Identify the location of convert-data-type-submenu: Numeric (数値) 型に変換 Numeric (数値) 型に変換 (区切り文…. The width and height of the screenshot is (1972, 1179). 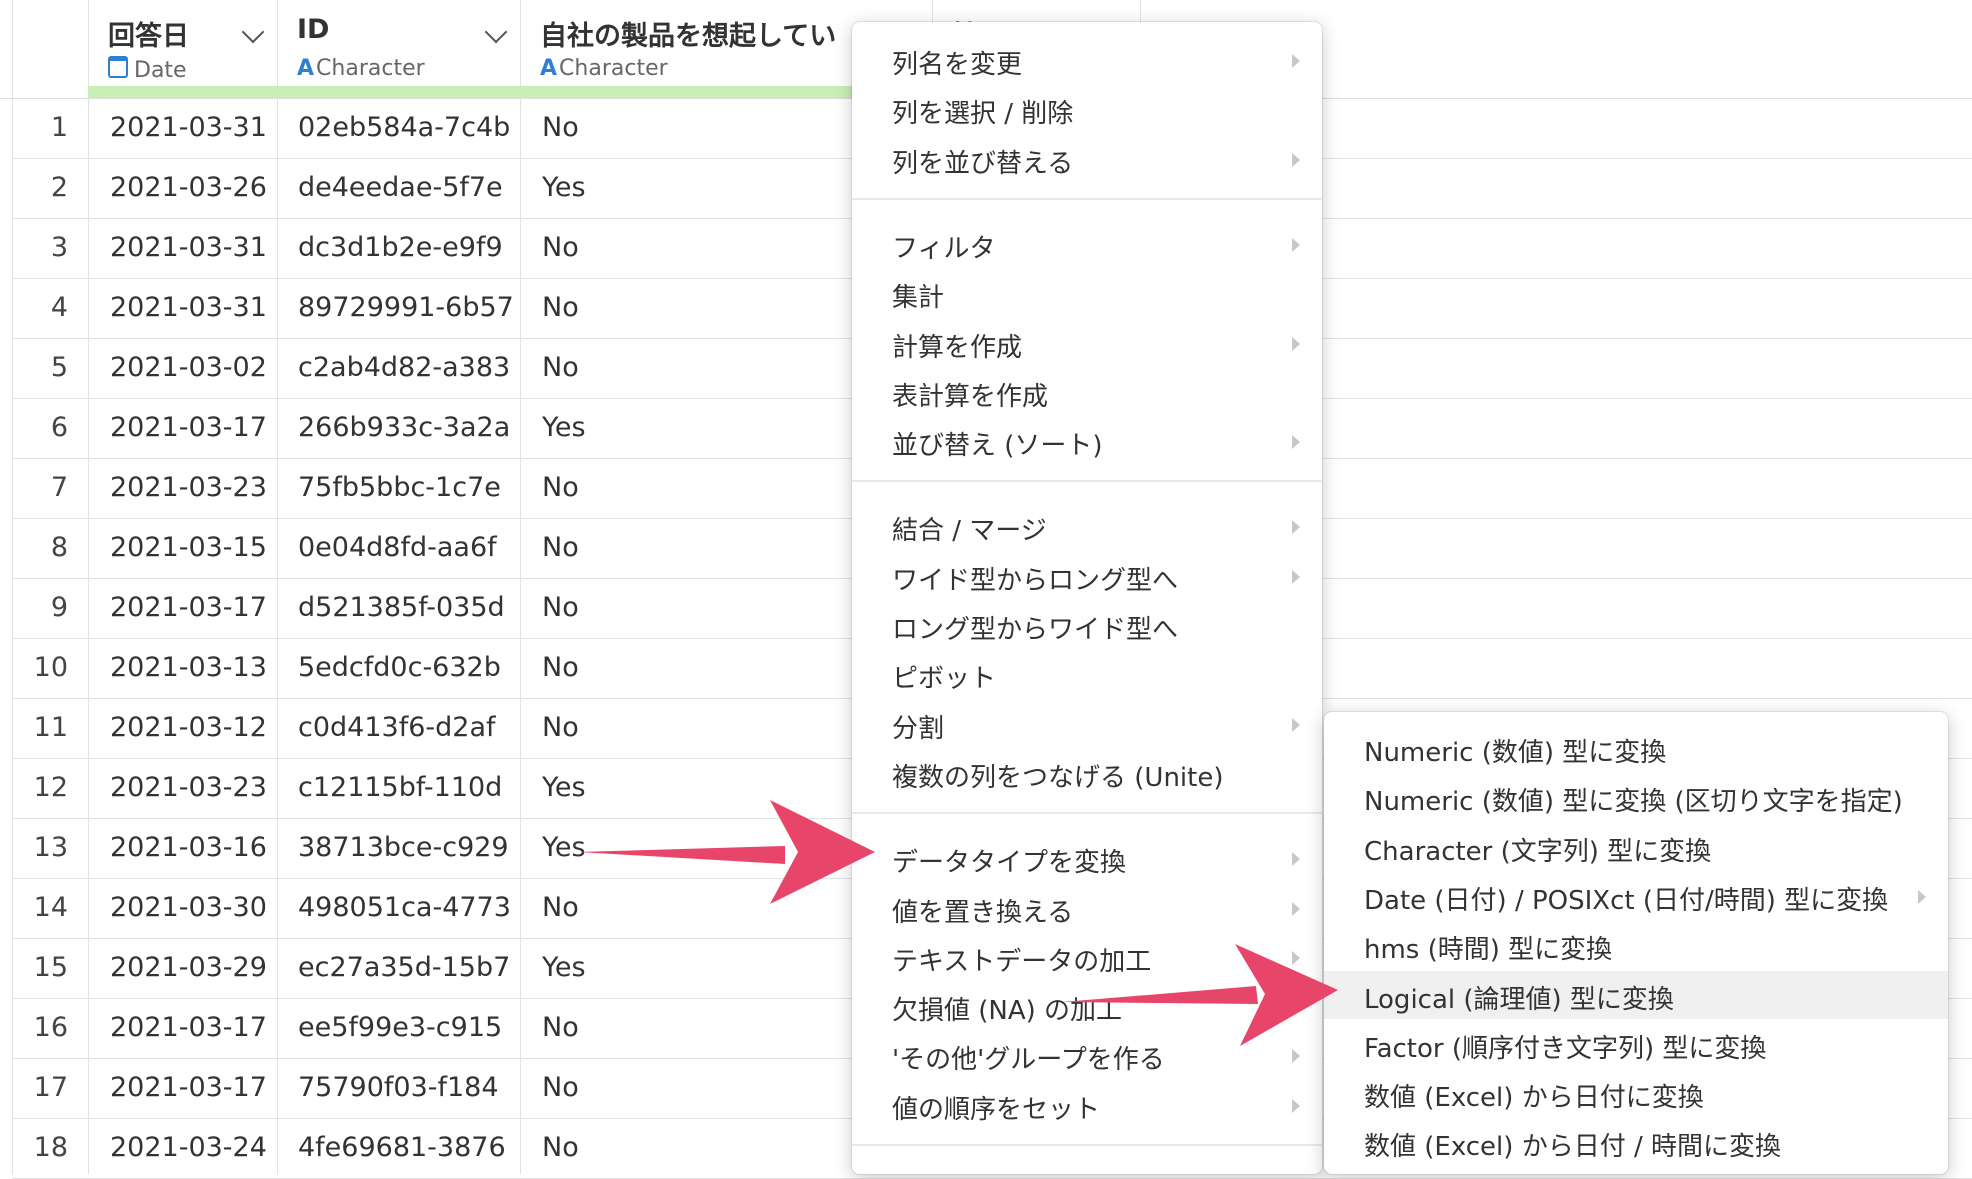
(1636, 943).